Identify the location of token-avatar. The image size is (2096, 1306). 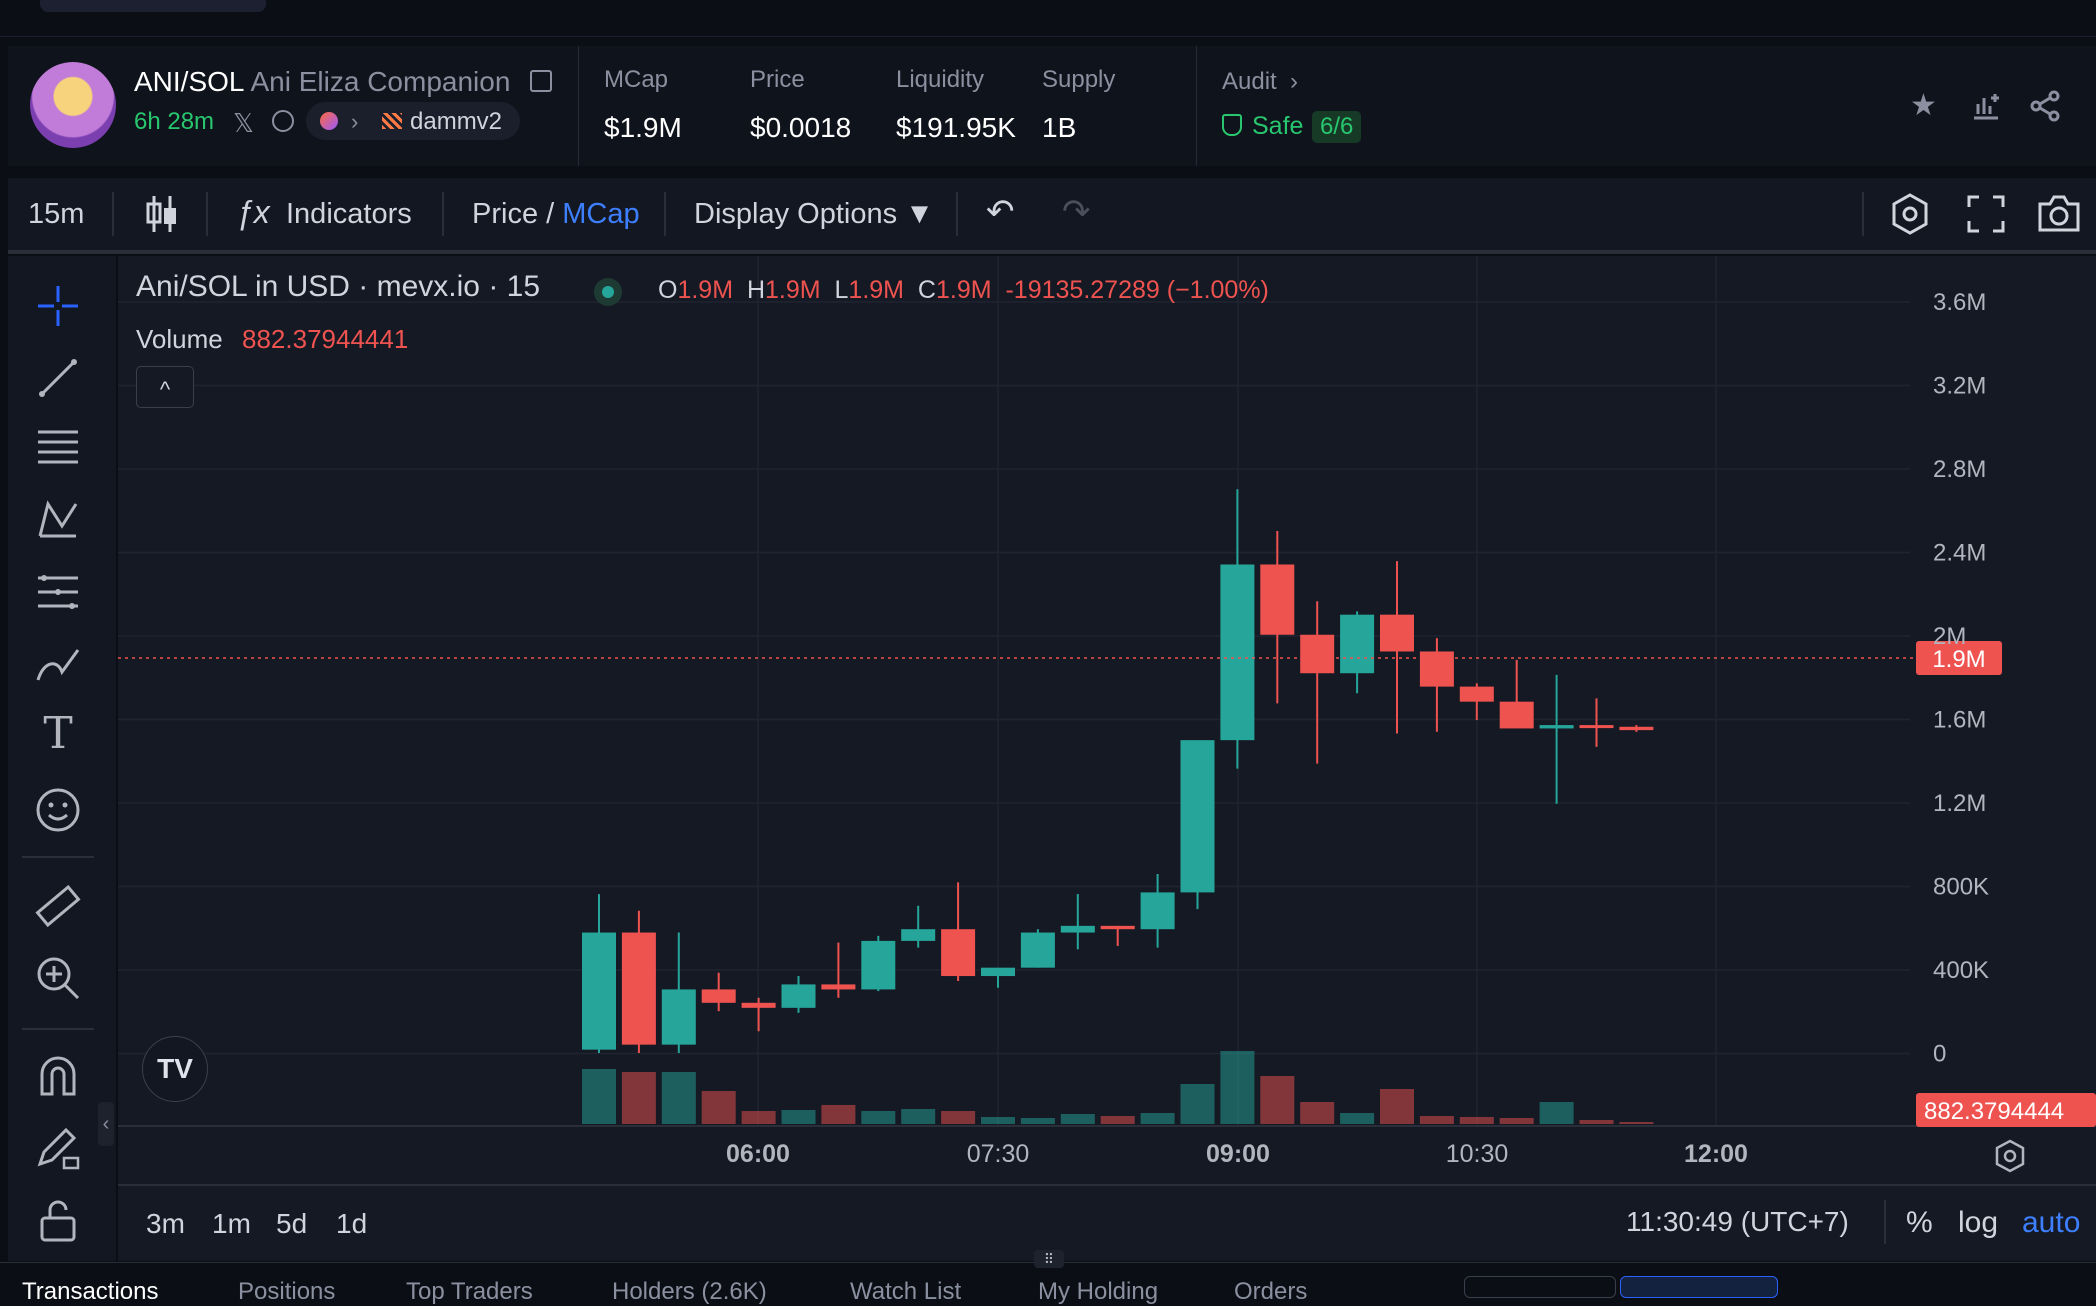
(73, 105).